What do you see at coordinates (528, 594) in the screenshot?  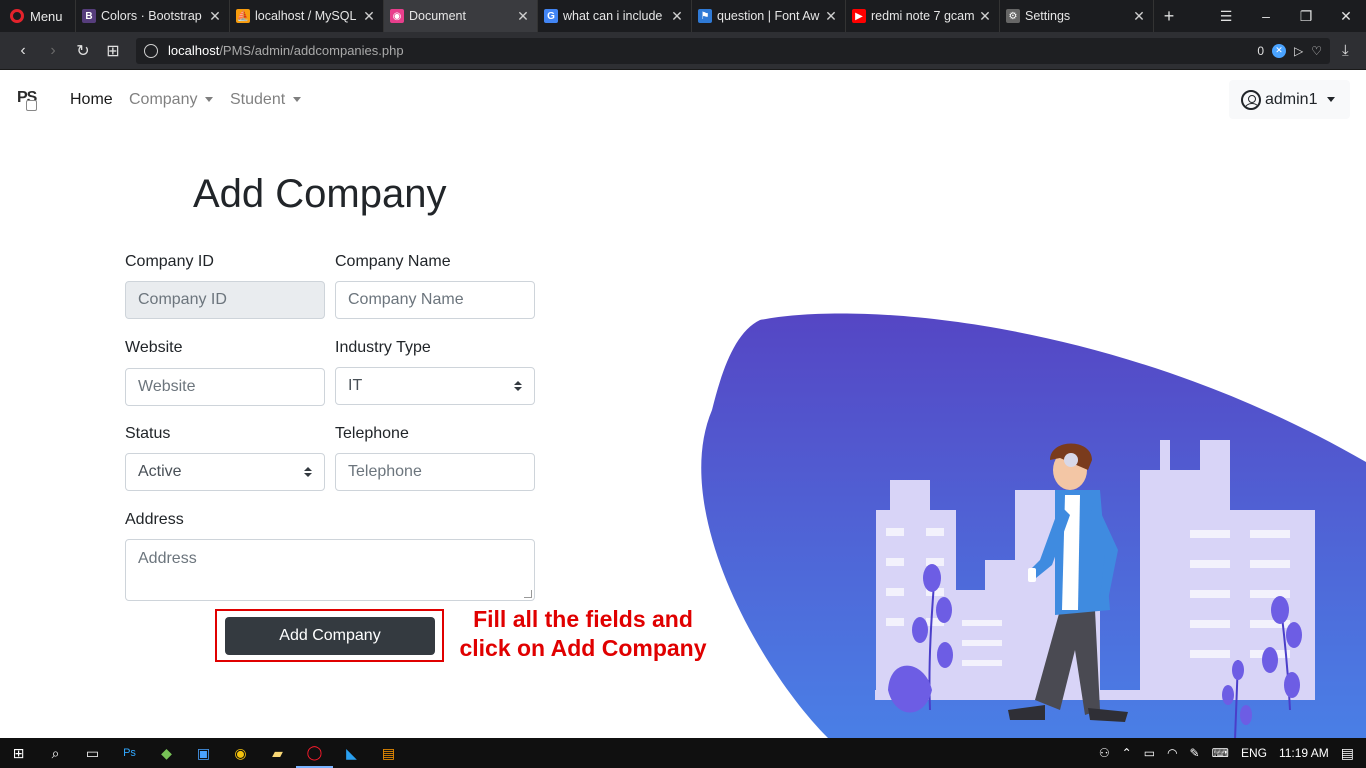 I see `resize-handle-icon` at bounding box center [528, 594].